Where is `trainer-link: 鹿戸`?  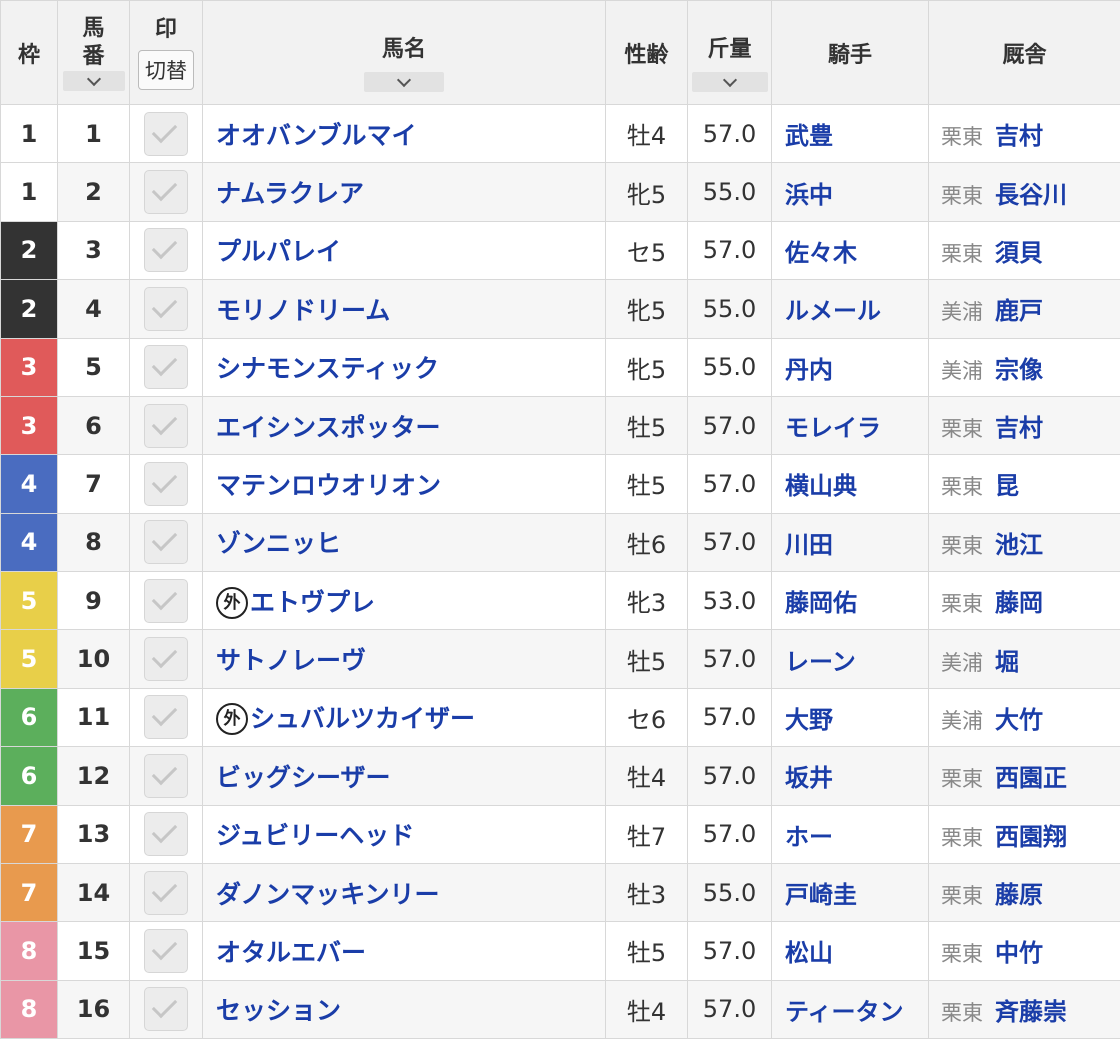
trainer-link: 鹿戸 is located at coordinates (1019, 311).